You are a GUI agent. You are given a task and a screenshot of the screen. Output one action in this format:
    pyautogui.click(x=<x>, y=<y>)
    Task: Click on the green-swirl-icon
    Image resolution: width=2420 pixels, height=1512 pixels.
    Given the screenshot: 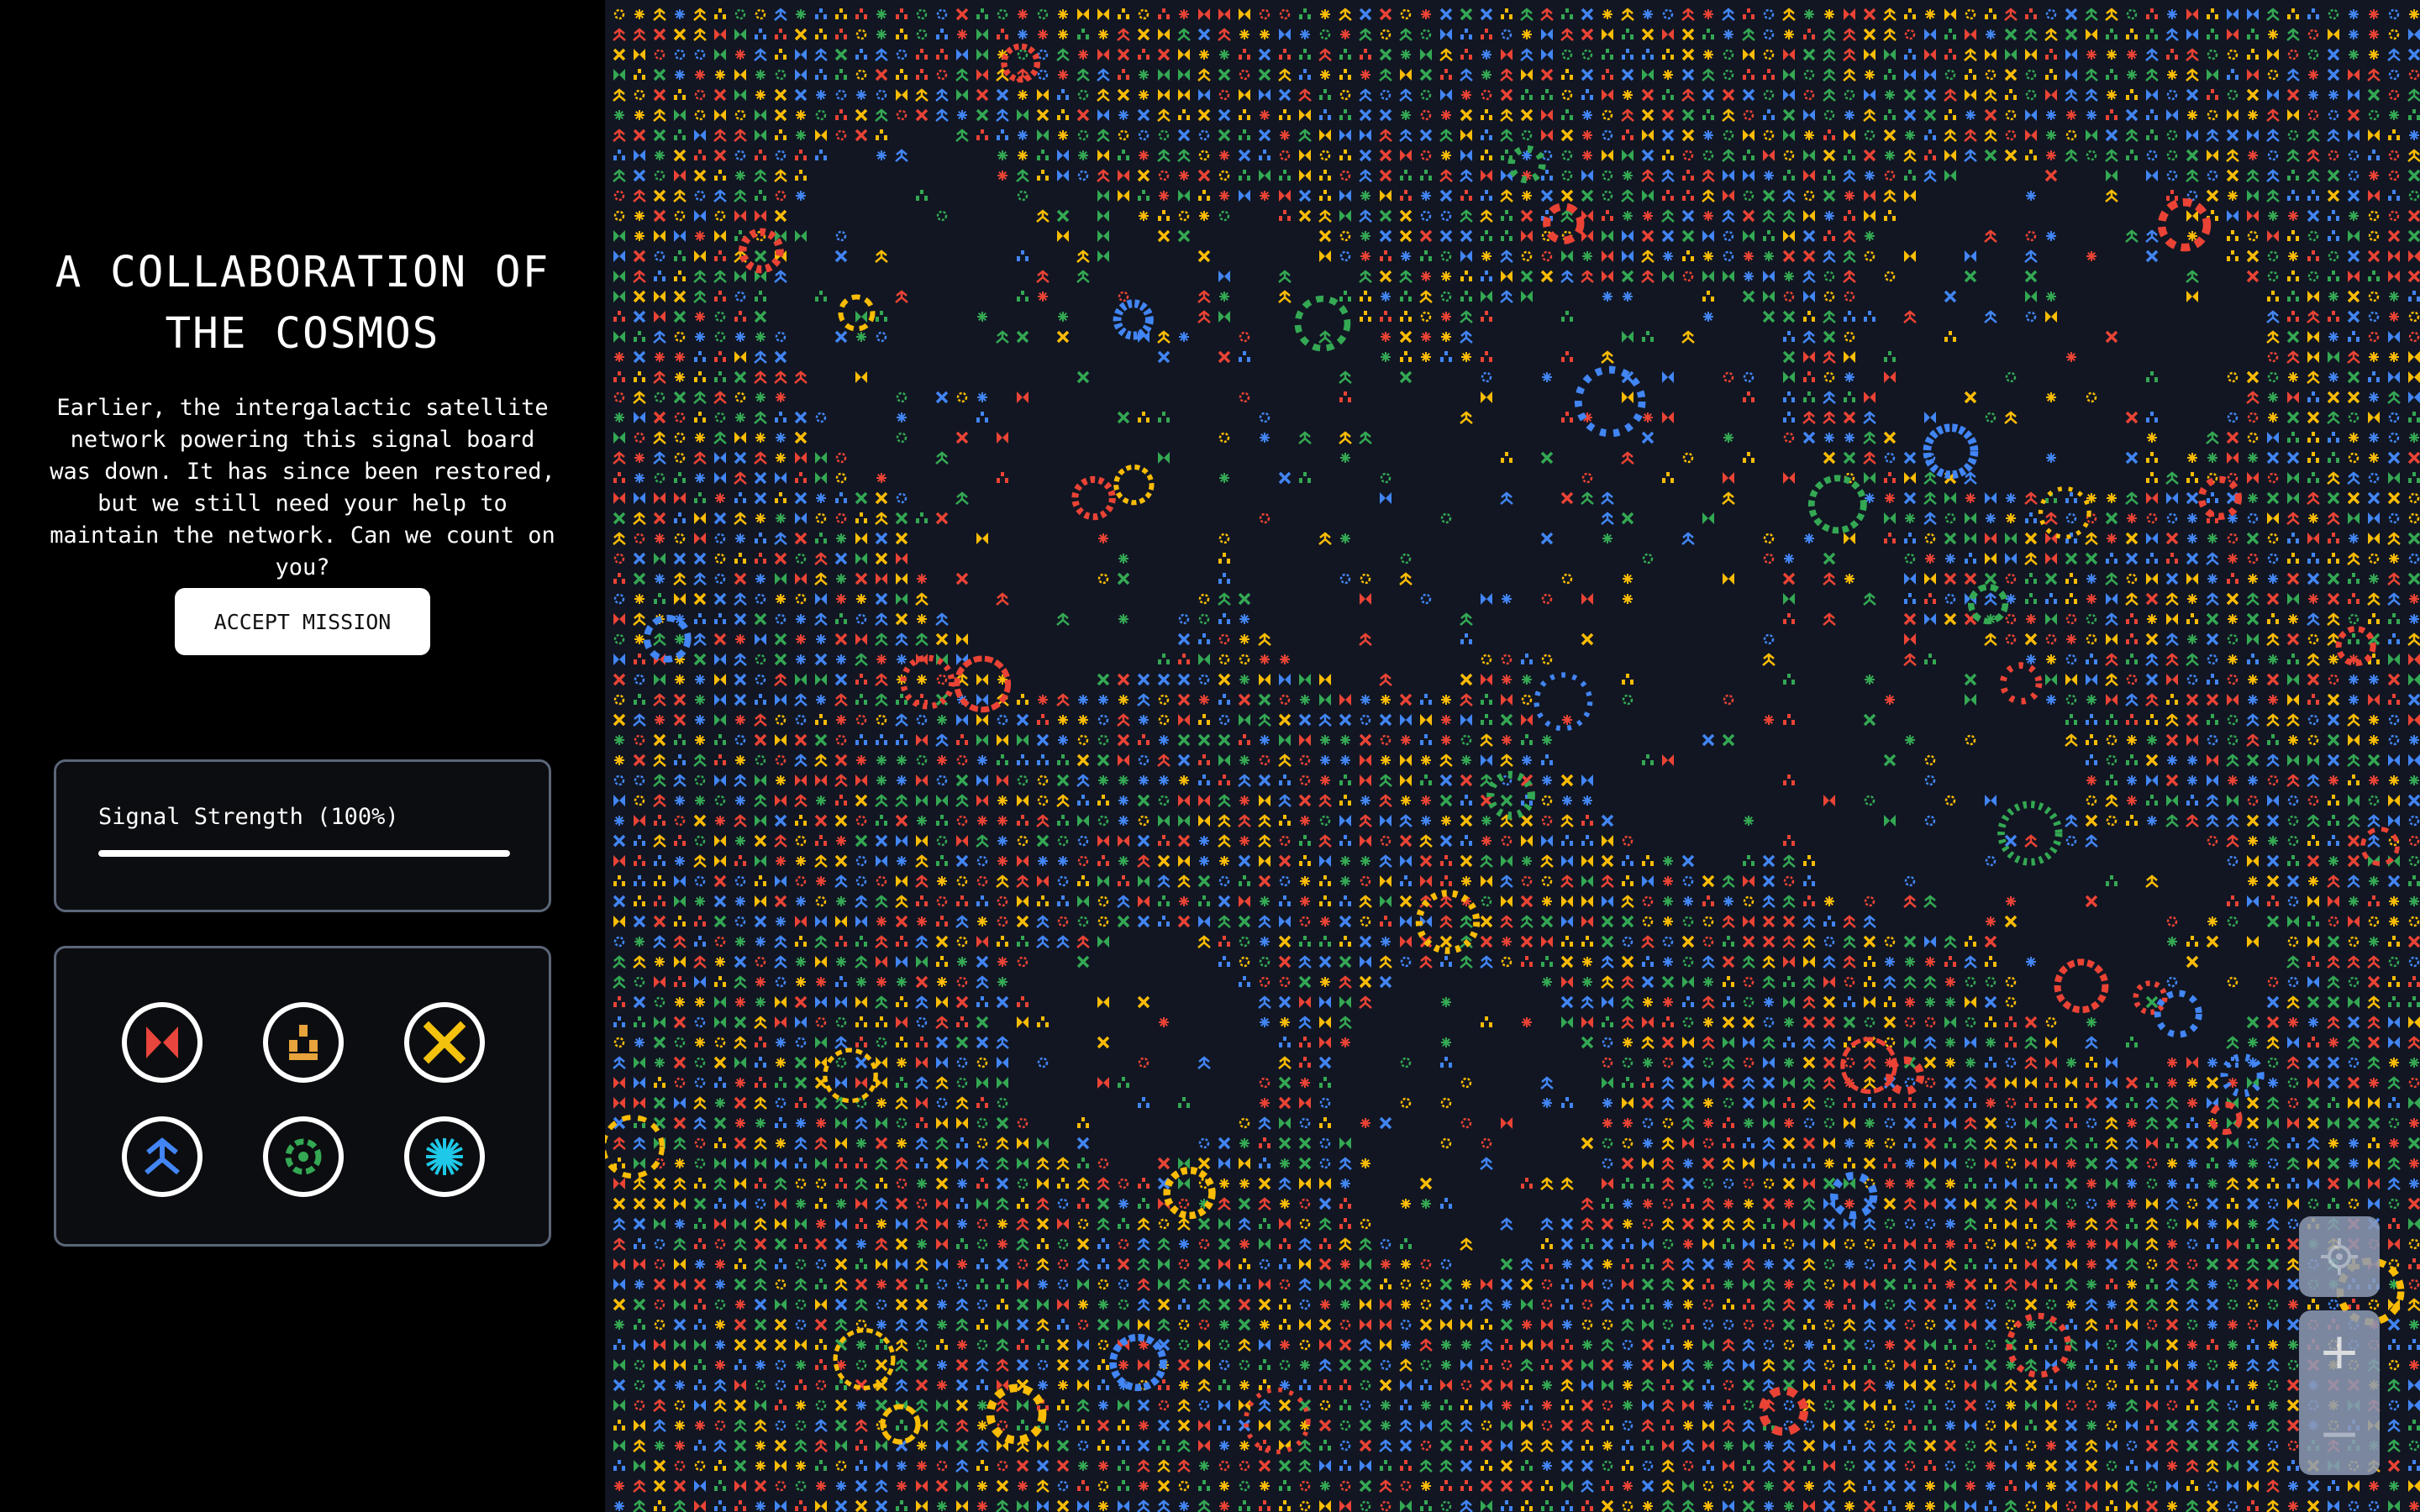 What is the action you would take?
    pyautogui.click(x=303, y=1156)
    